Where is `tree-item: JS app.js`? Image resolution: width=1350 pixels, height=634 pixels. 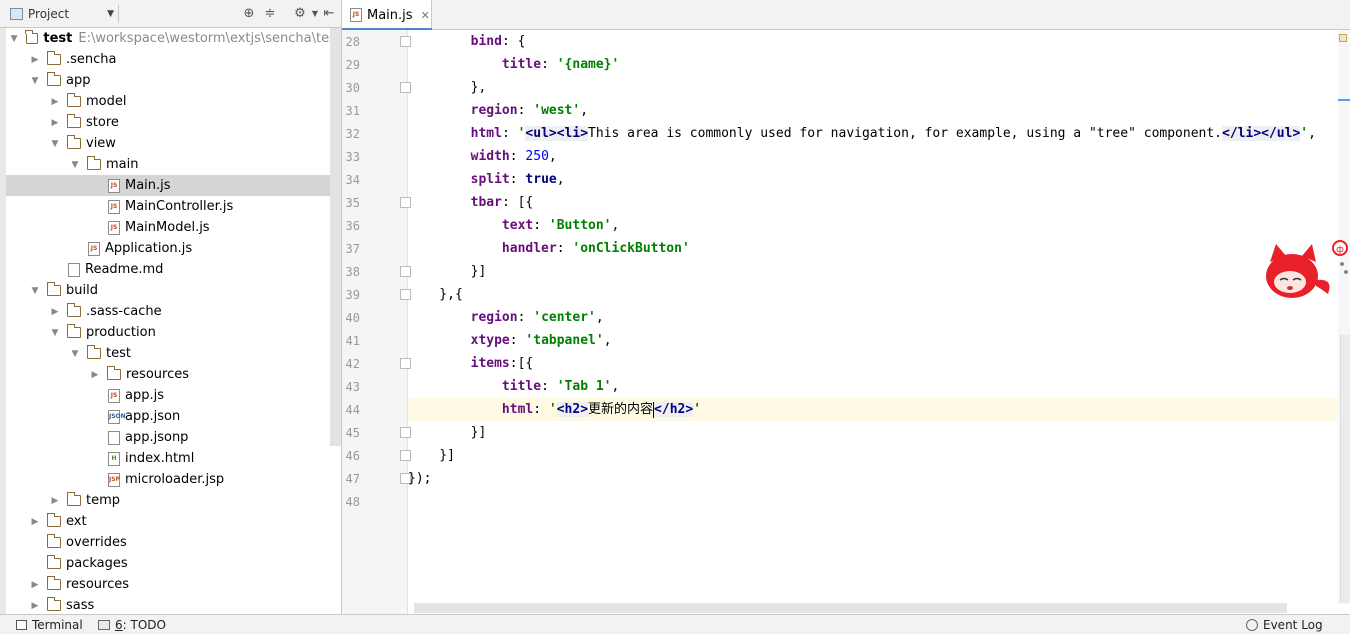 tree-item: JS app.js is located at coordinates (173, 395).